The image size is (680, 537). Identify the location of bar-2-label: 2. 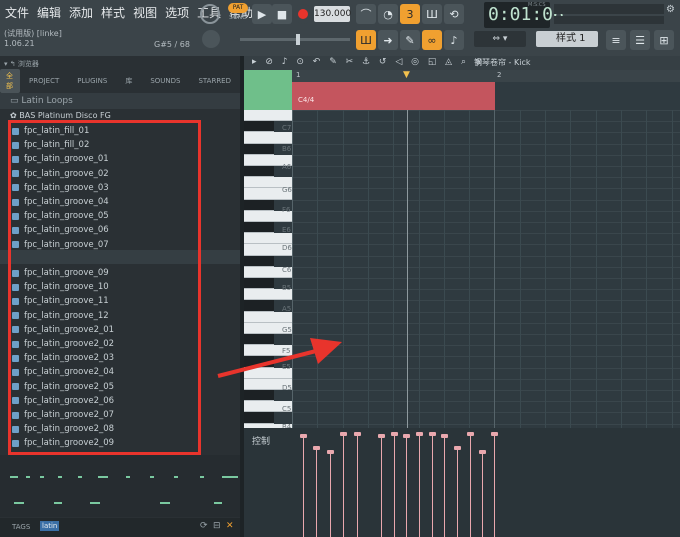
(499, 75).